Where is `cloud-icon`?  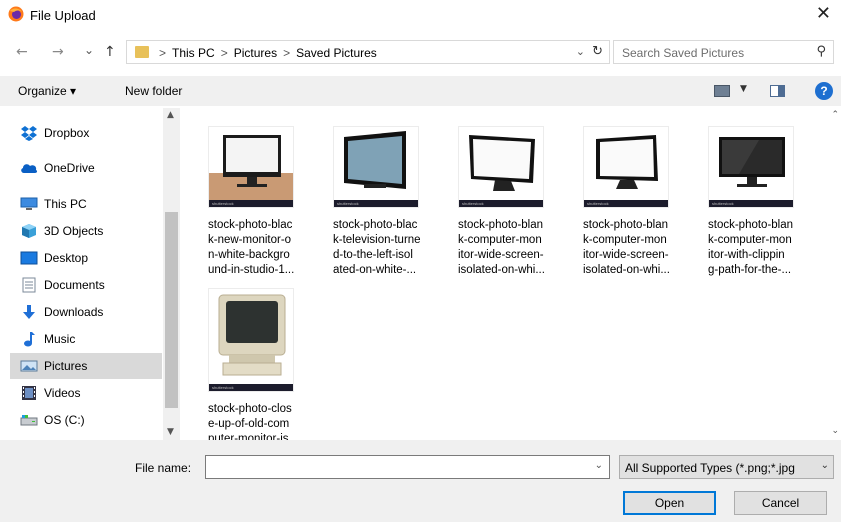 cloud-icon is located at coordinates (29, 168).